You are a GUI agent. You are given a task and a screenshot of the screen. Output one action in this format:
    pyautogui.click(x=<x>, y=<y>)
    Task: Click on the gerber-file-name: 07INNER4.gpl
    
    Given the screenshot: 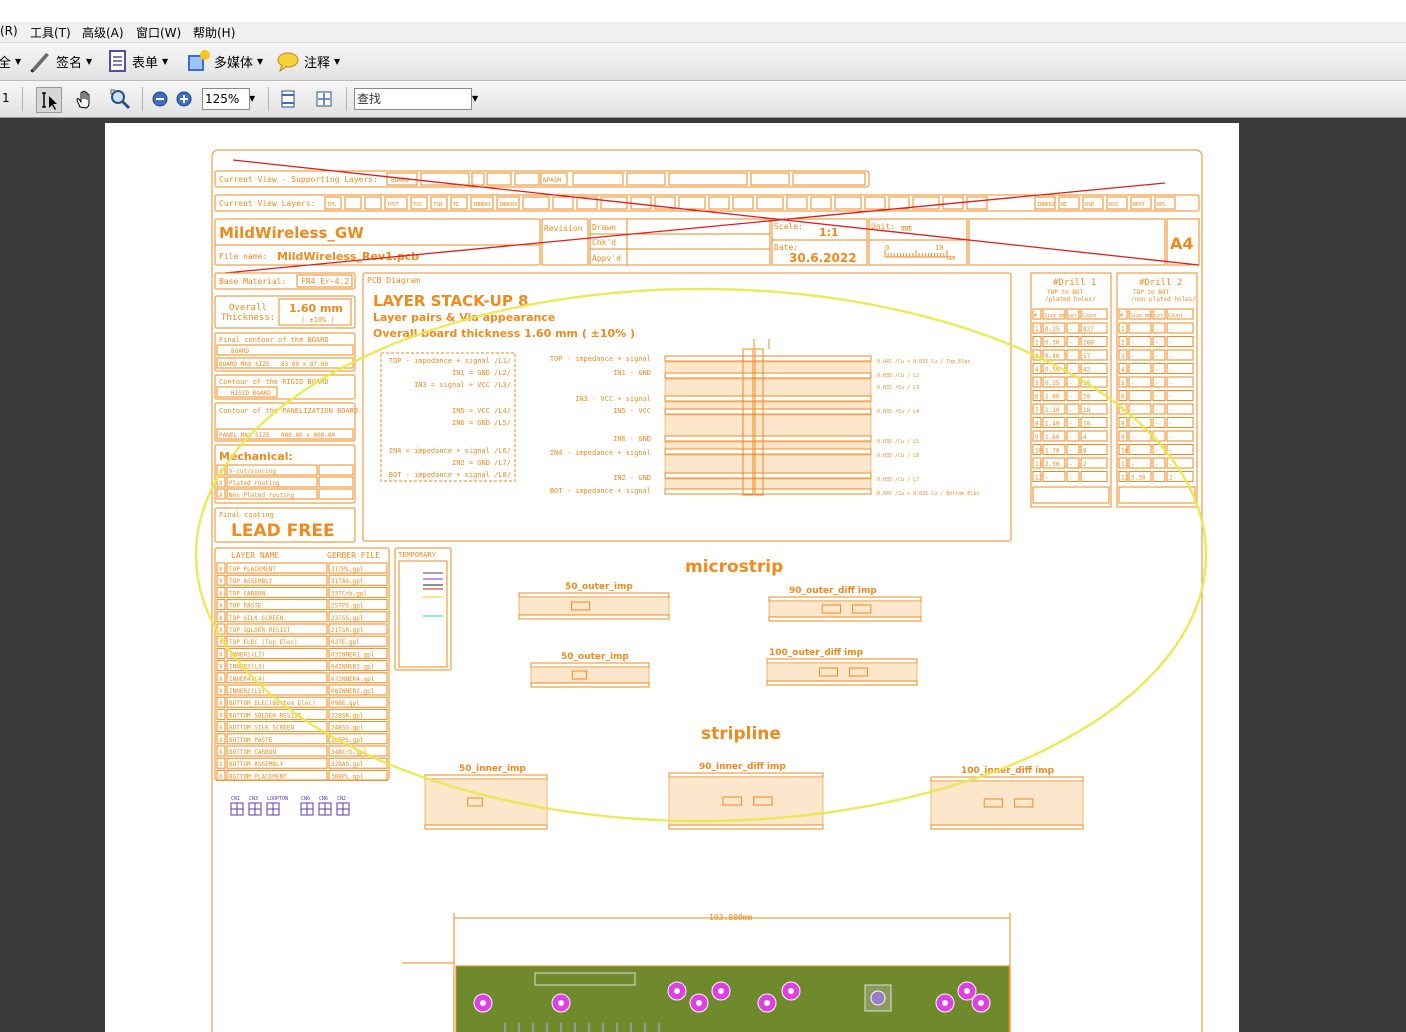 What is the action you would take?
    pyautogui.click(x=353, y=679)
    